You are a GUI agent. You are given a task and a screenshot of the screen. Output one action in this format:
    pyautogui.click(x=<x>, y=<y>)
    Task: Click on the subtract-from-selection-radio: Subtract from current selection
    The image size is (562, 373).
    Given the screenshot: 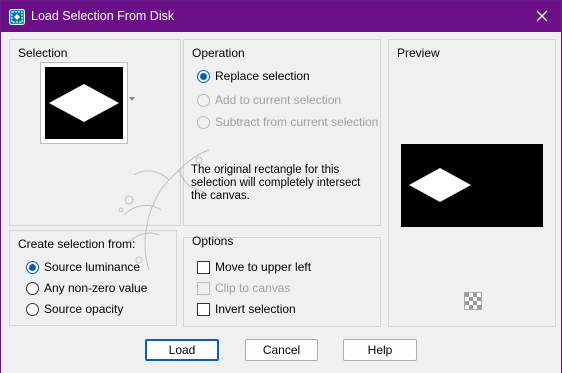 What is the action you would take?
    pyautogui.click(x=287, y=122)
    